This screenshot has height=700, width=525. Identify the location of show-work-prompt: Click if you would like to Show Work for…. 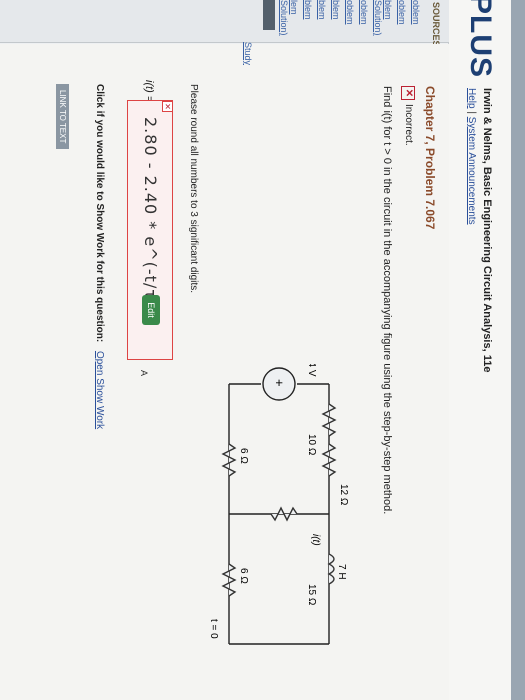
(99, 213).